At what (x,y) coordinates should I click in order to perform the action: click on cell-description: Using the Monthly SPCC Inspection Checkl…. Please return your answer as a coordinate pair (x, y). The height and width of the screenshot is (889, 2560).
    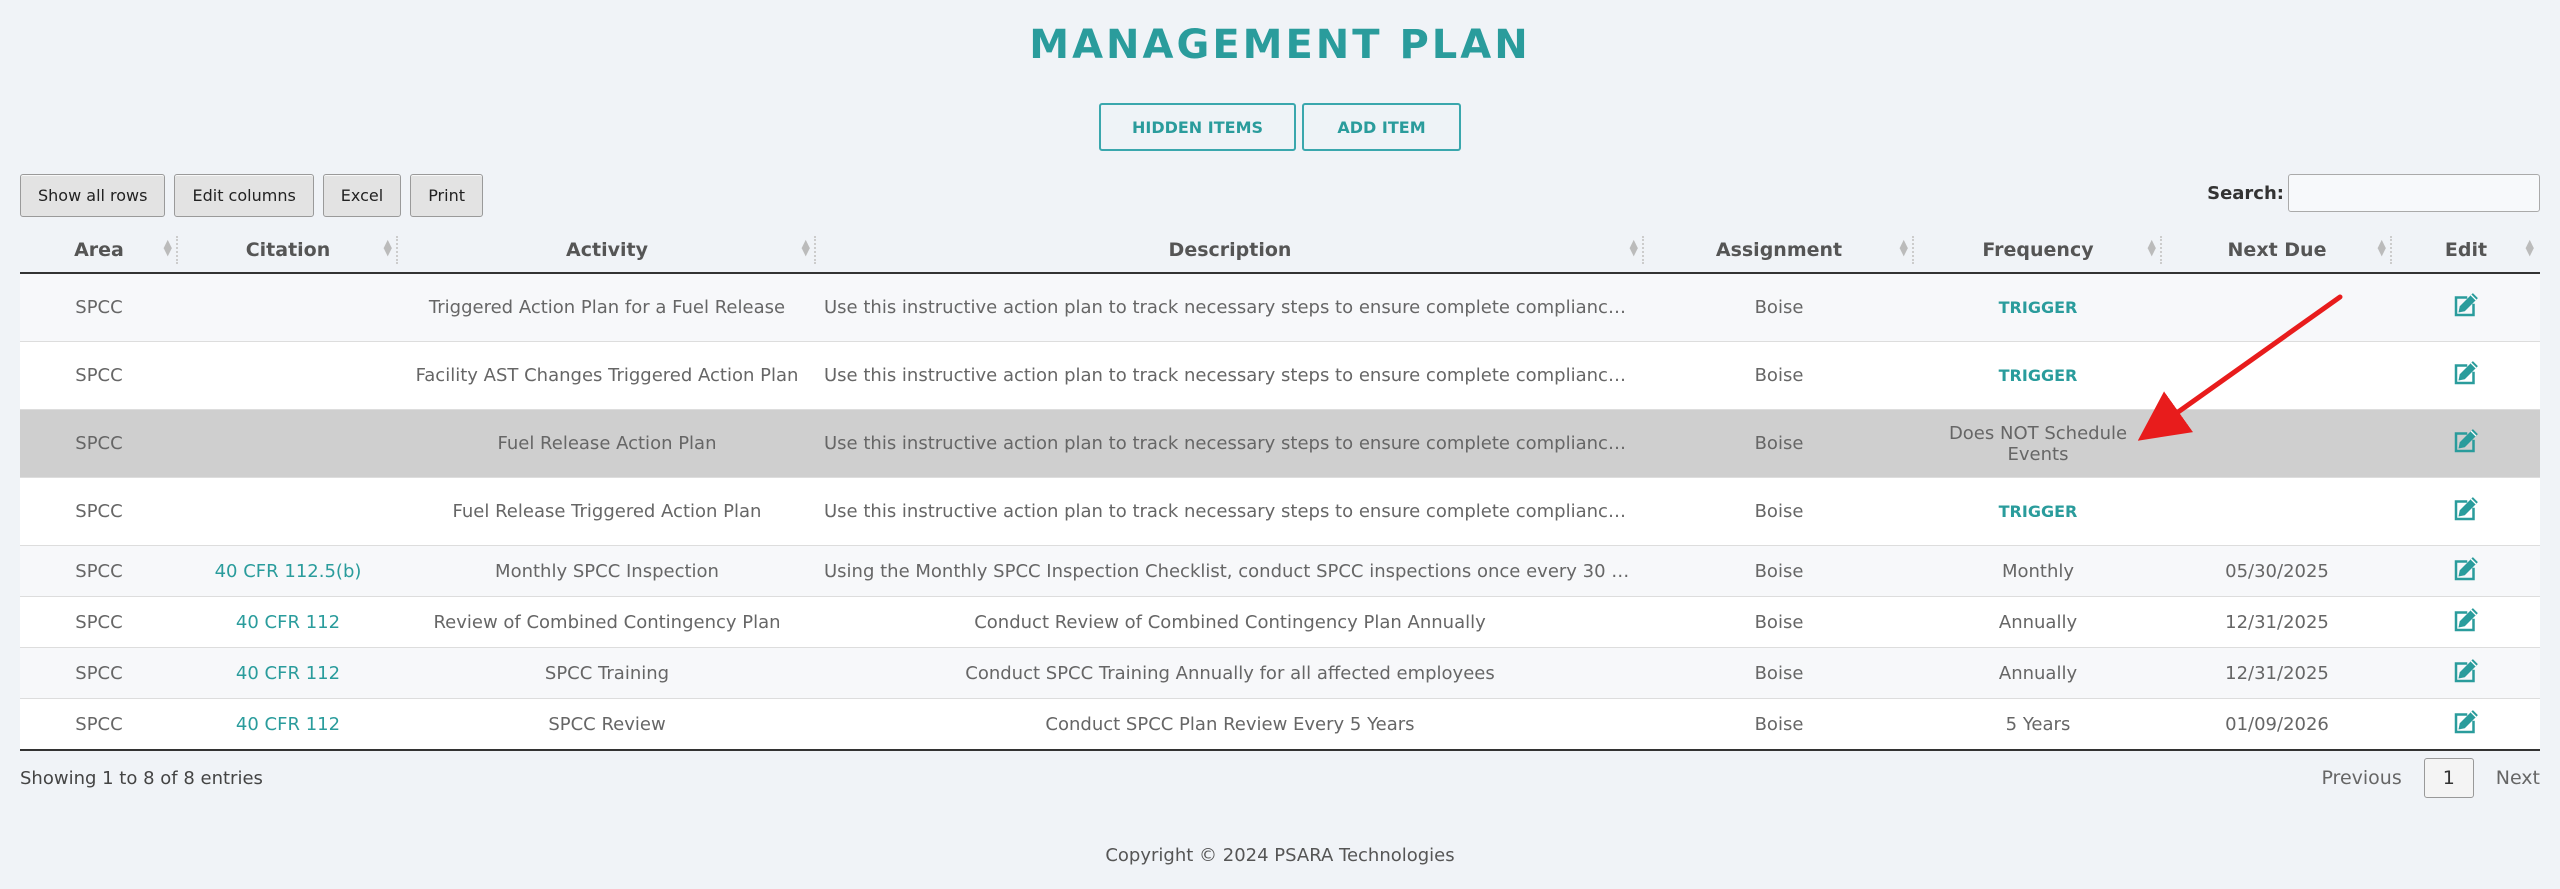
    Looking at the image, I should click on (1230, 571).